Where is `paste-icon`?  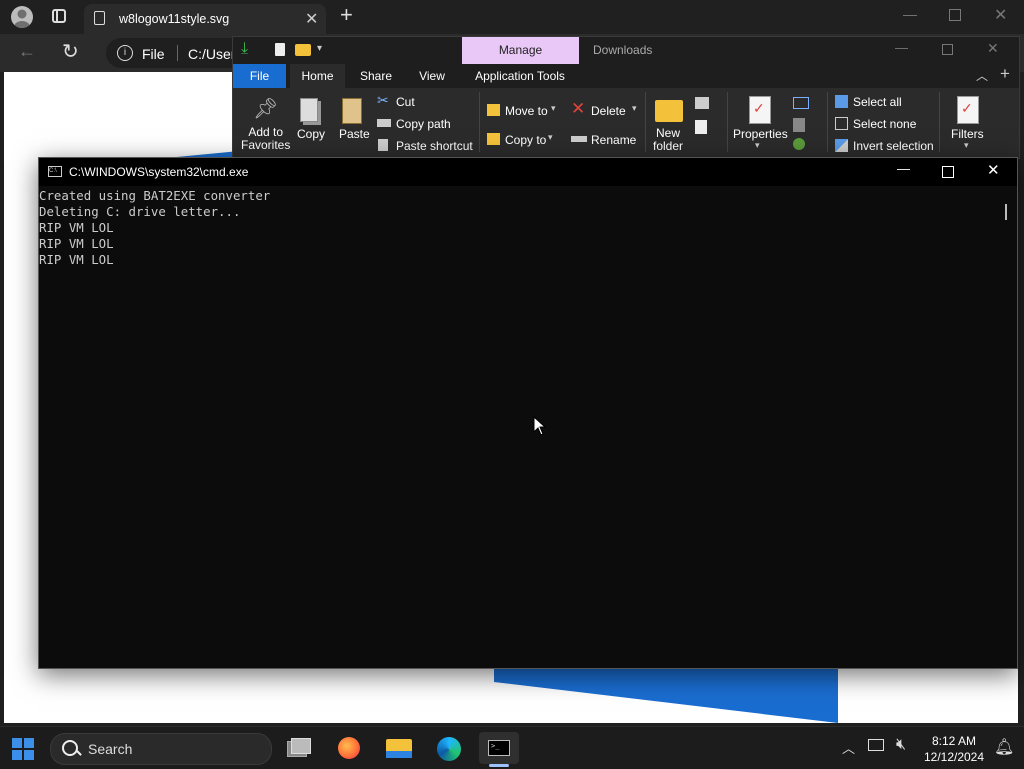
paste-icon is located at coordinates (352, 111).